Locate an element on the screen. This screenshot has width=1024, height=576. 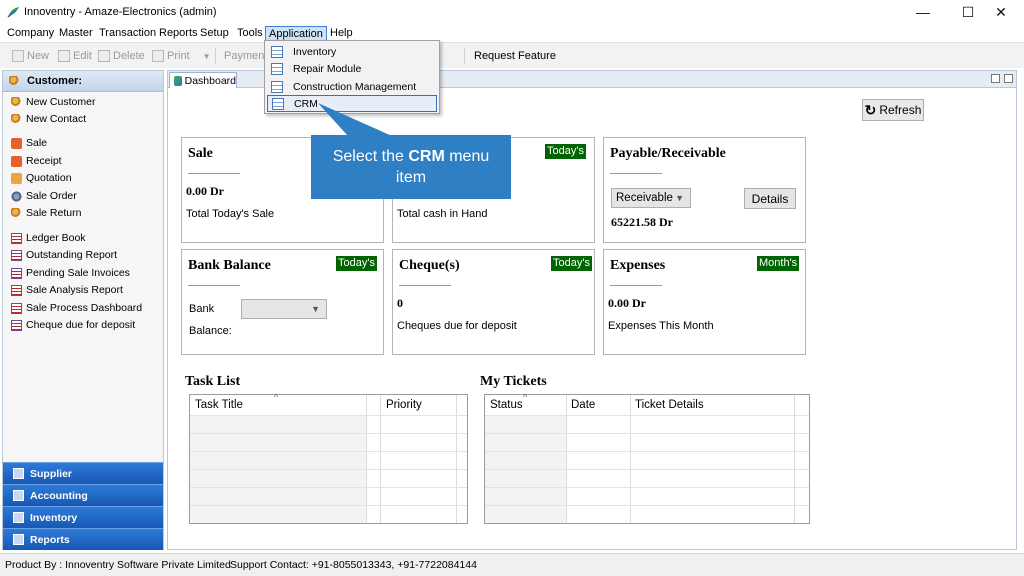
customer-icon is located at coordinates (14, 81).